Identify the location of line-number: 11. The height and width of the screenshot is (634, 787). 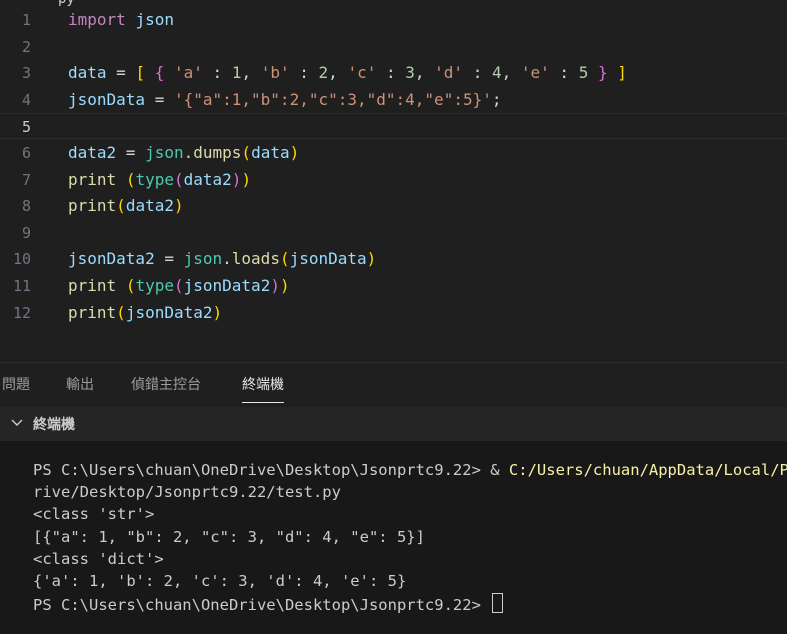
(21, 286).